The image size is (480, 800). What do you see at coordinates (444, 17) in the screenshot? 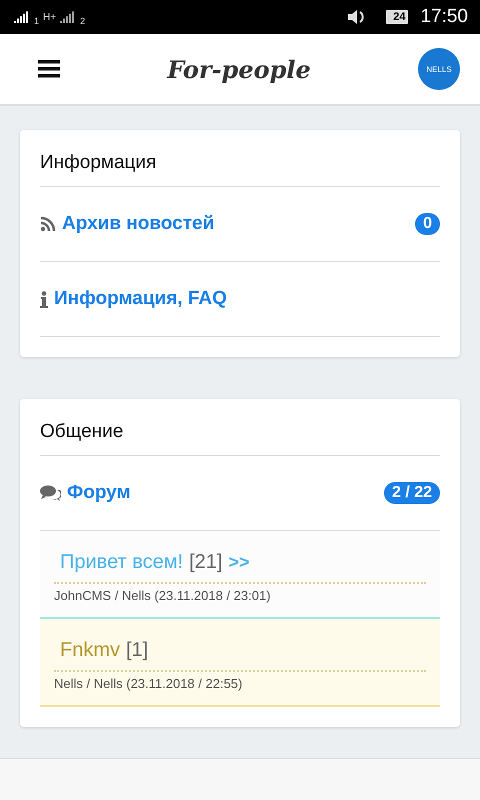
I see `clock: 17:50` at bounding box center [444, 17].